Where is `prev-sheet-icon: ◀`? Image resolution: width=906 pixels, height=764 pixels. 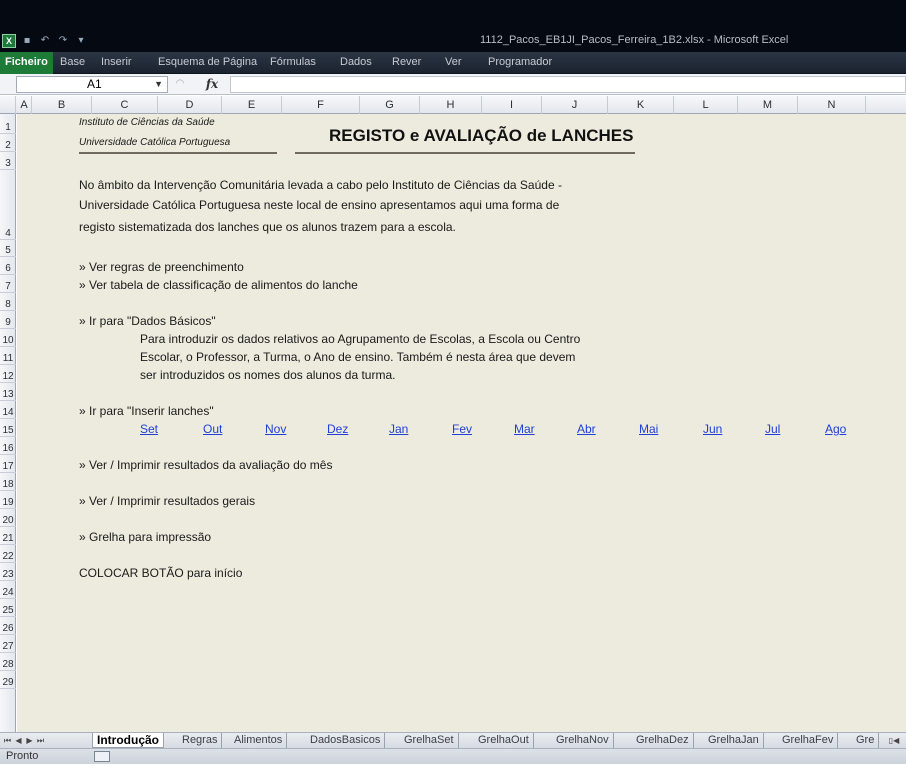
prev-sheet-icon: ◀ is located at coordinates (18, 741).